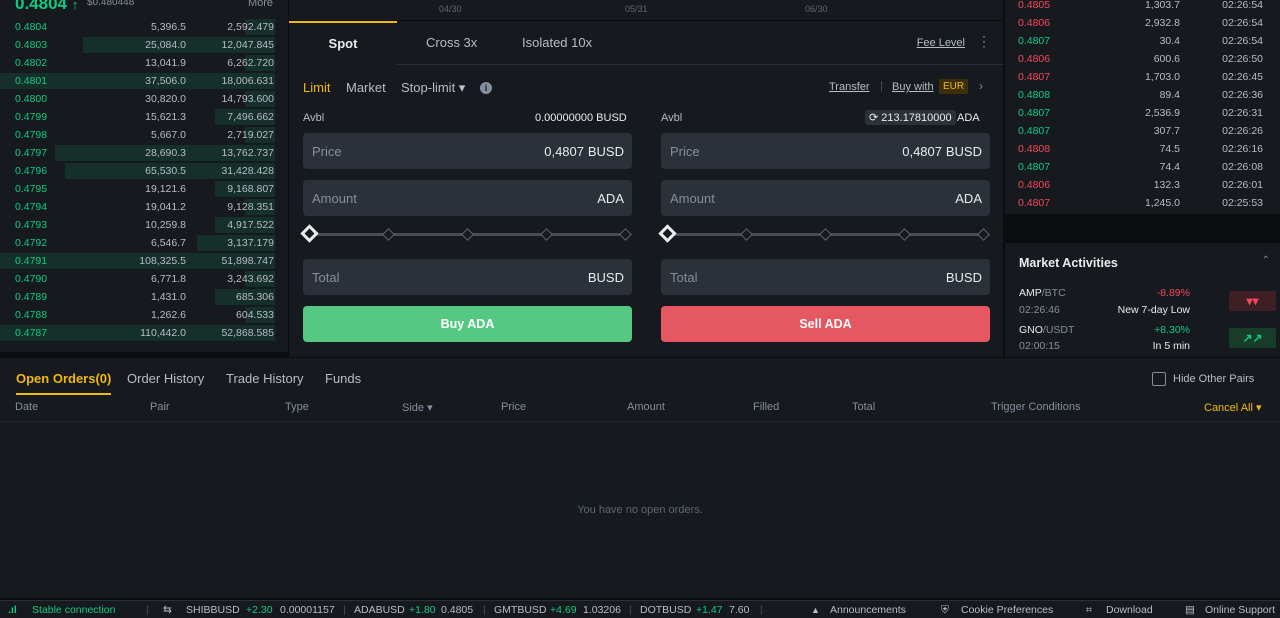 Image resolution: width=1280 pixels, height=618 pixels. What do you see at coordinates (144, 333) in the screenshot?
I see `order-book-row: 0.4787 110,442.0 52,868.585` at bounding box center [144, 333].